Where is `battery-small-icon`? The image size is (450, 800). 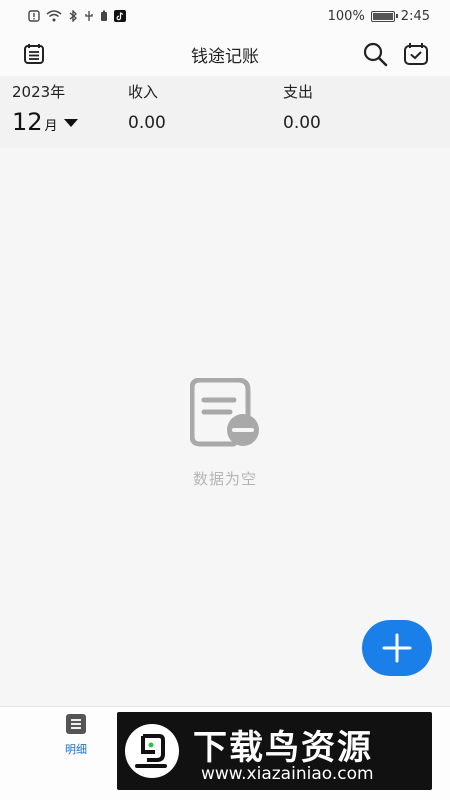
battery-small-icon is located at coordinates (104, 15).